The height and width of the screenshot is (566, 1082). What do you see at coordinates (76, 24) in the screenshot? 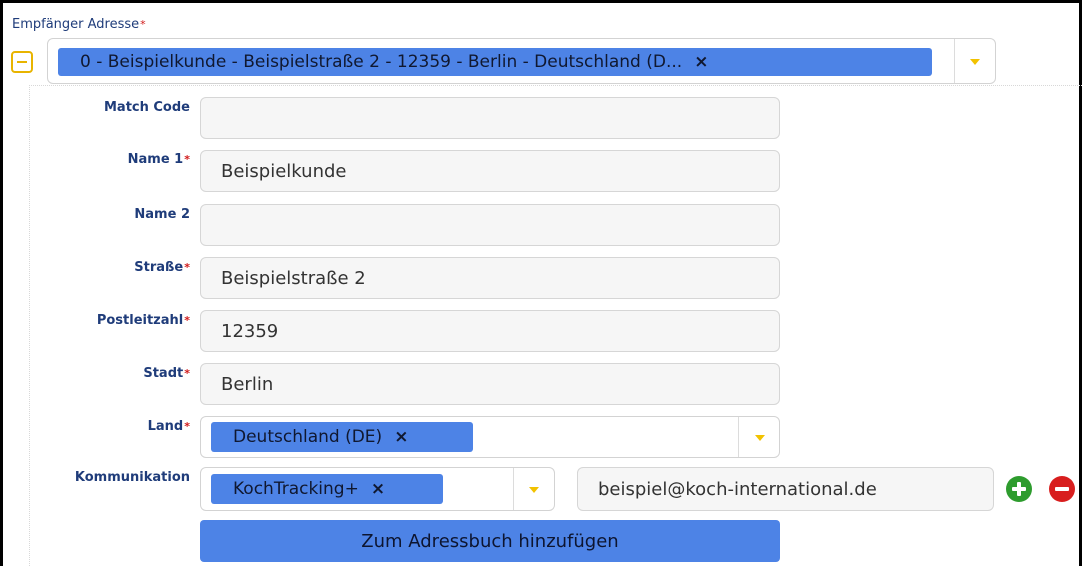
I see `recipient-address-label-text: Empfänger Adresse` at bounding box center [76, 24].